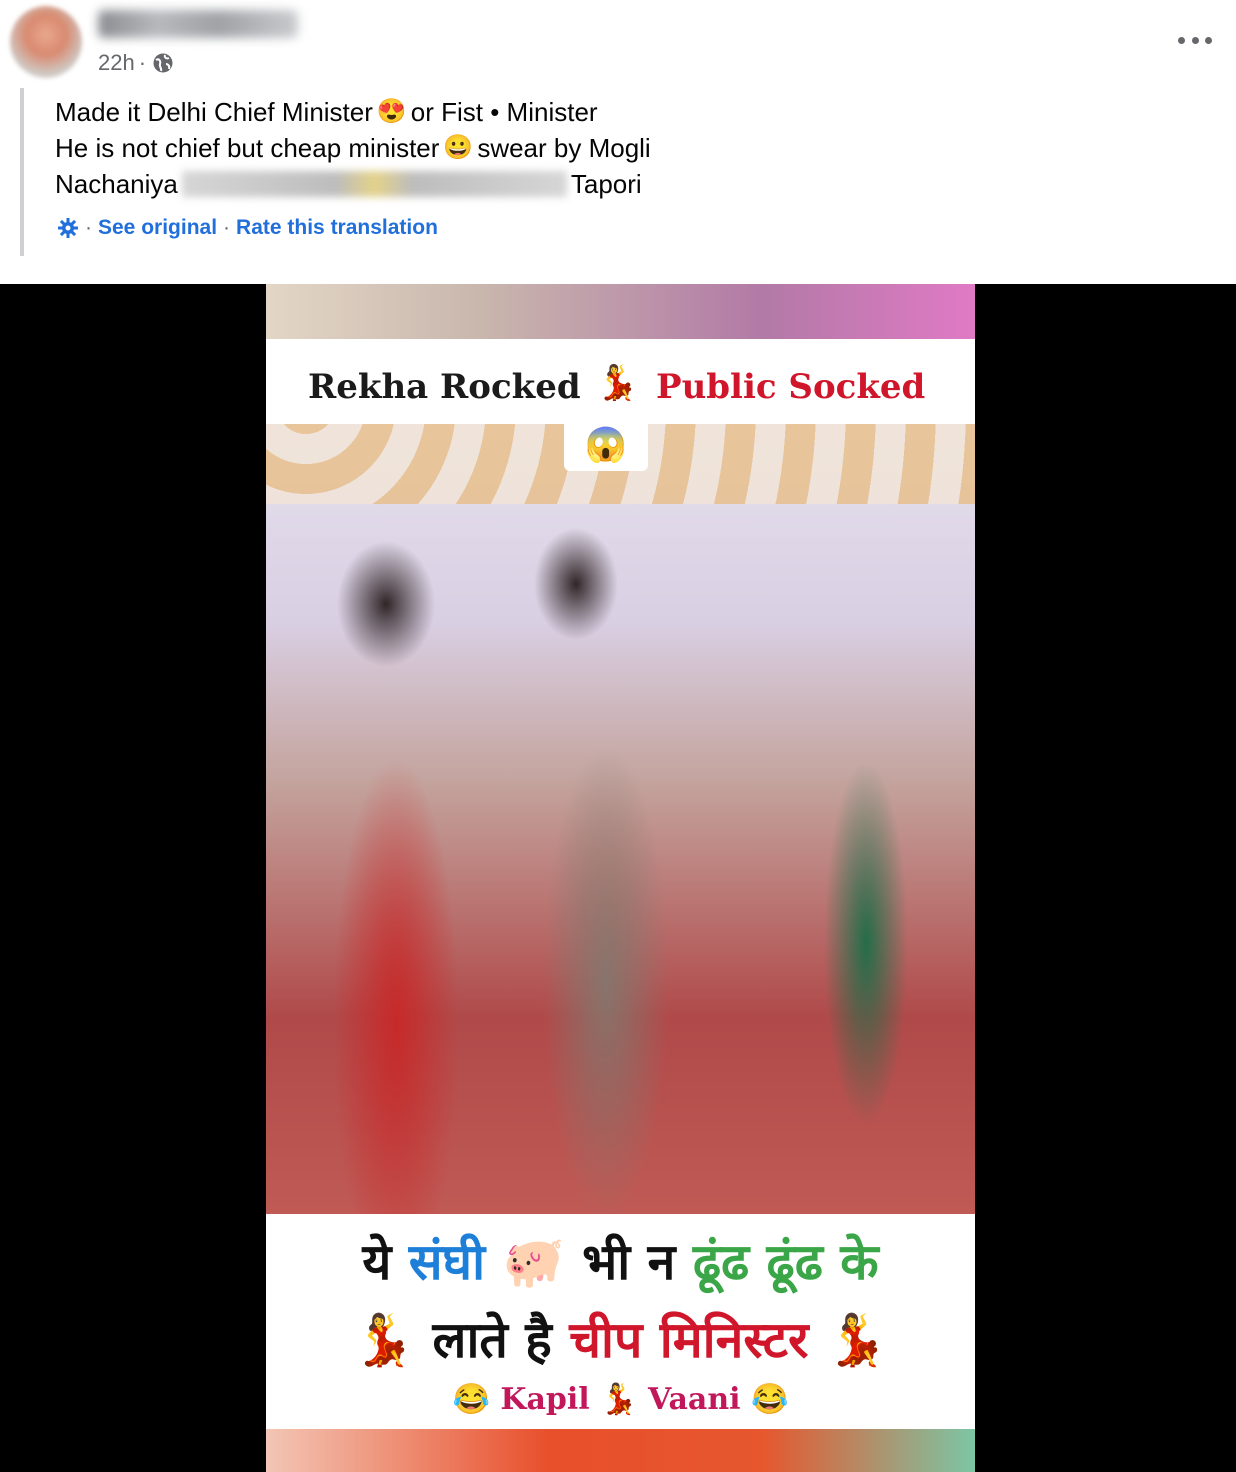 This screenshot has height=1472, width=1236. I want to click on video-title-right: Public Socked, so click(791, 387).